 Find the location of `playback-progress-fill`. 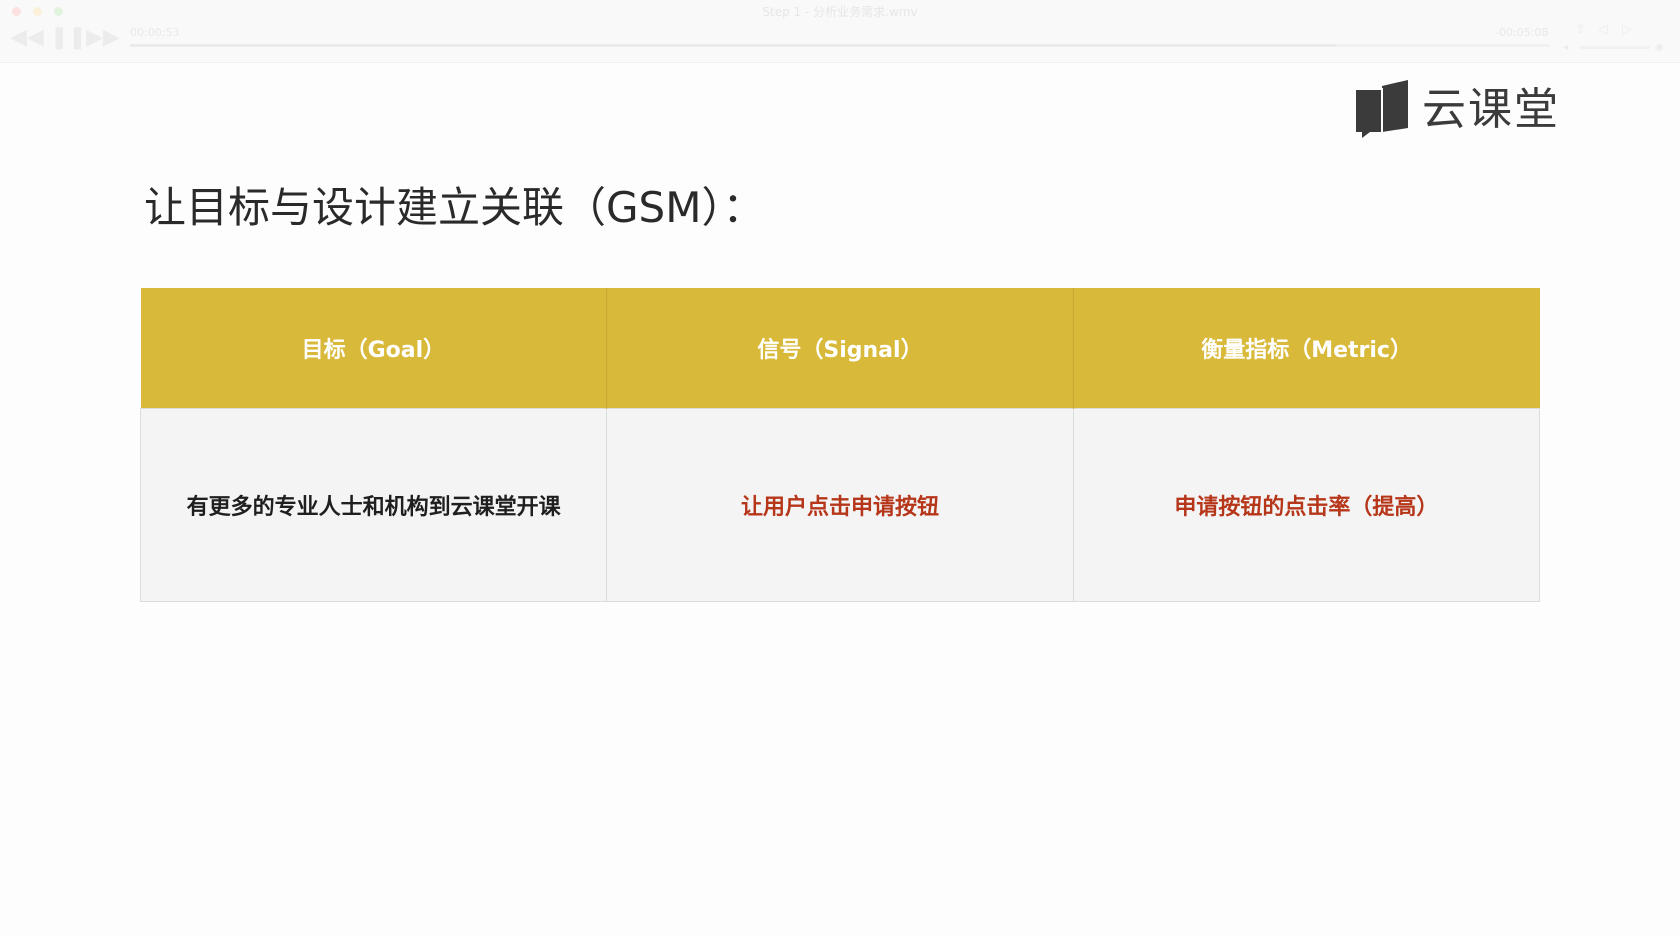

playback-progress-fill is located at coordinates (733, 45).